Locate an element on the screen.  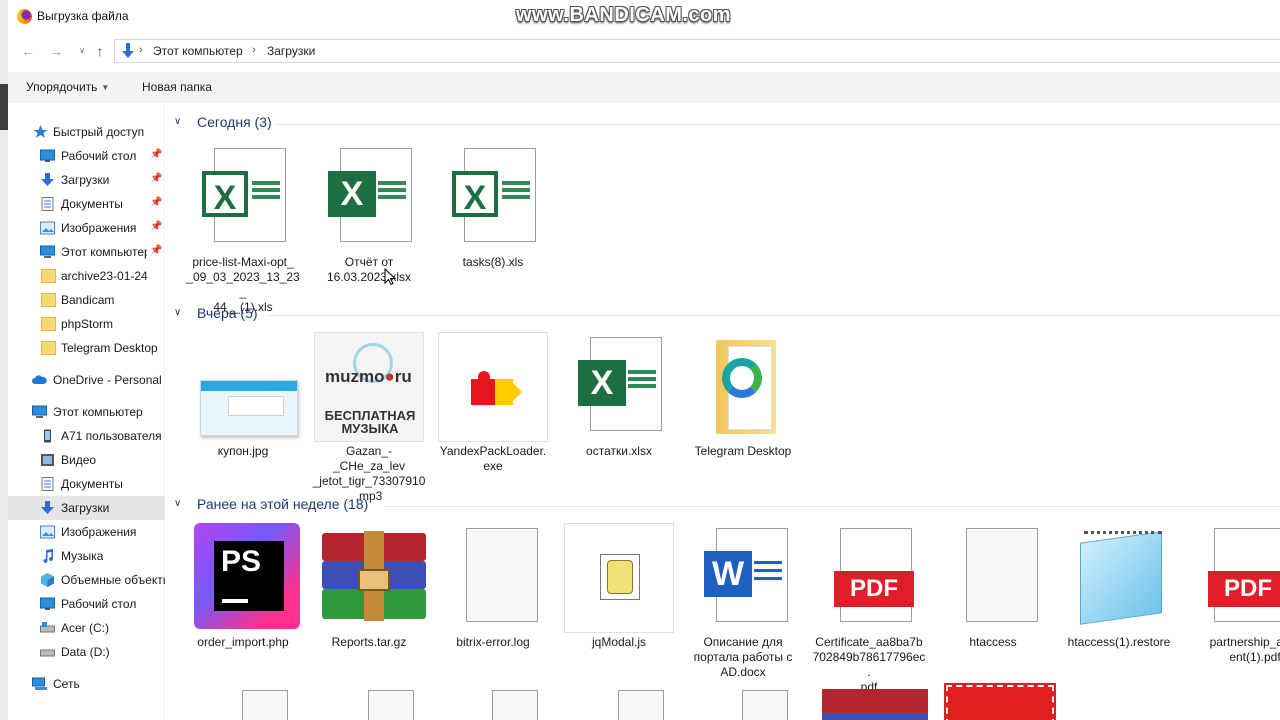
sidebar-item-archive: archive23-01-24 is located at coordinates (86, 276).